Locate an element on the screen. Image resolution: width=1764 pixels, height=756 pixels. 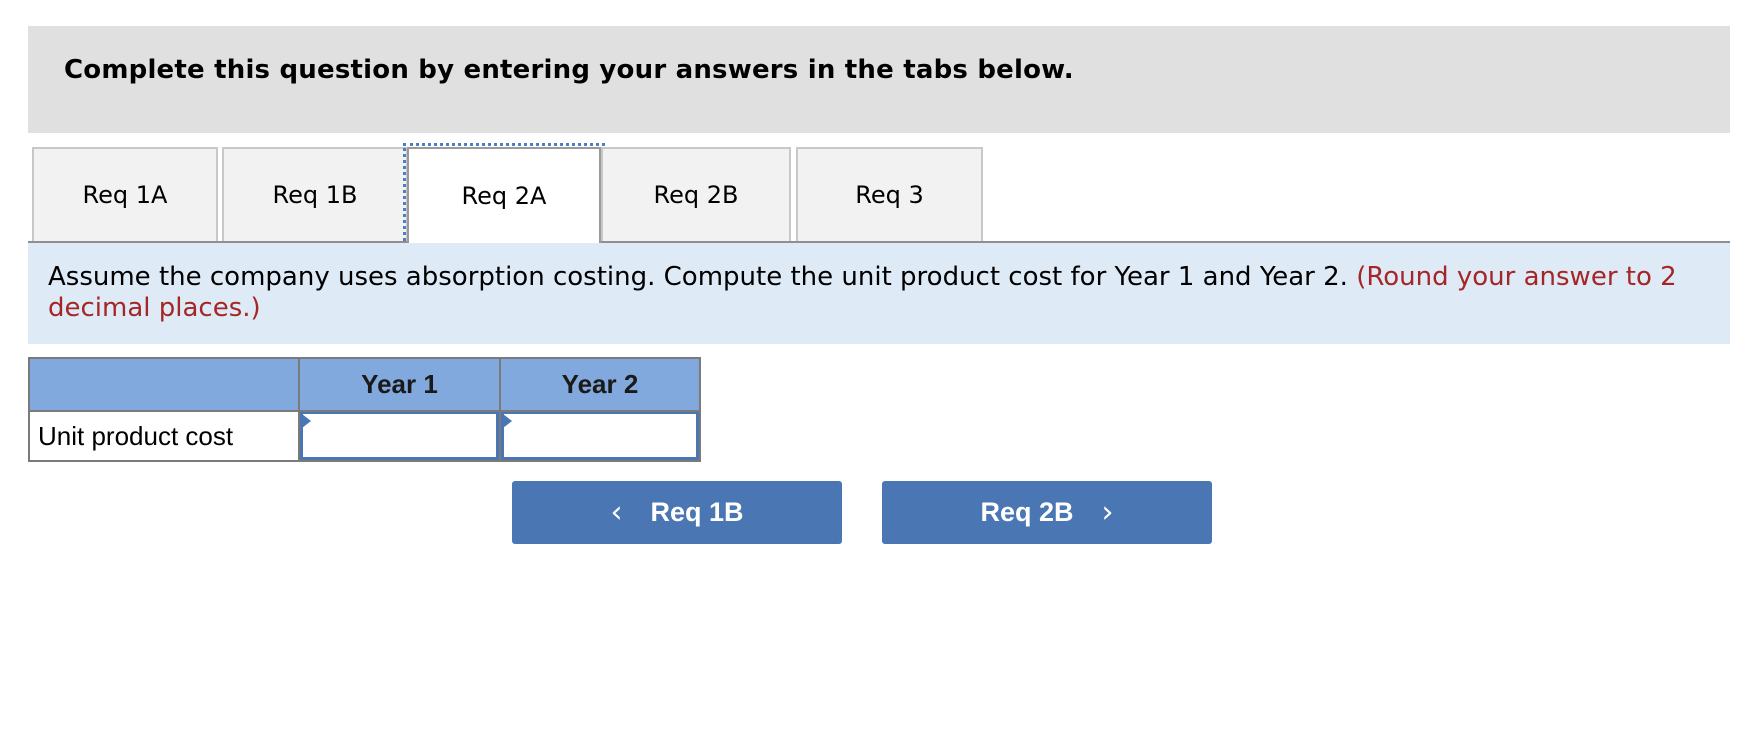
chevron-left-icon: ‹ is located at coordinates (616, 512).